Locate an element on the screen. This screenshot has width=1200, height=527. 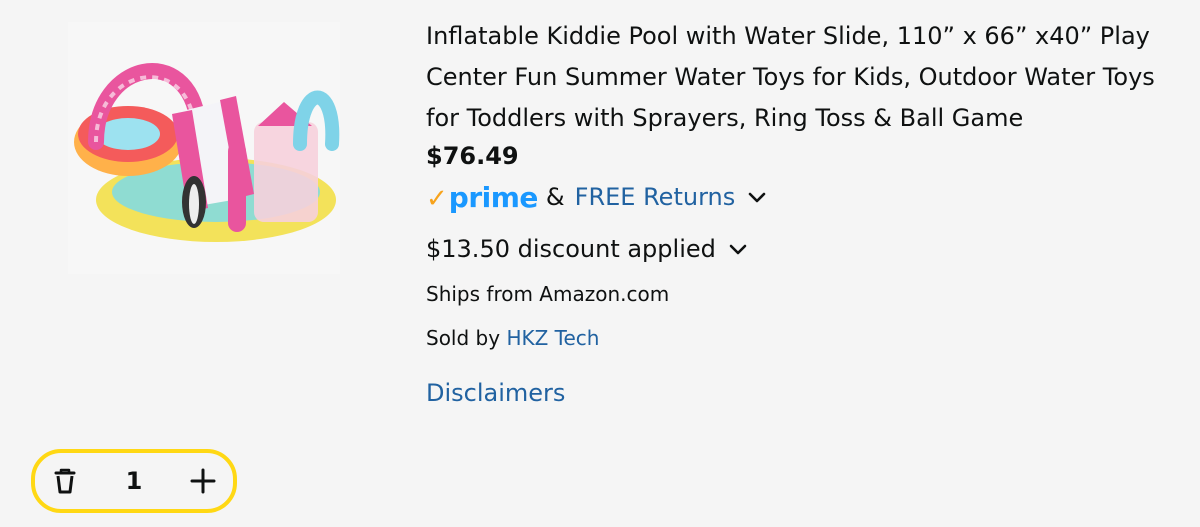
prime-ampersand: & is located at coordinates (555, 197).